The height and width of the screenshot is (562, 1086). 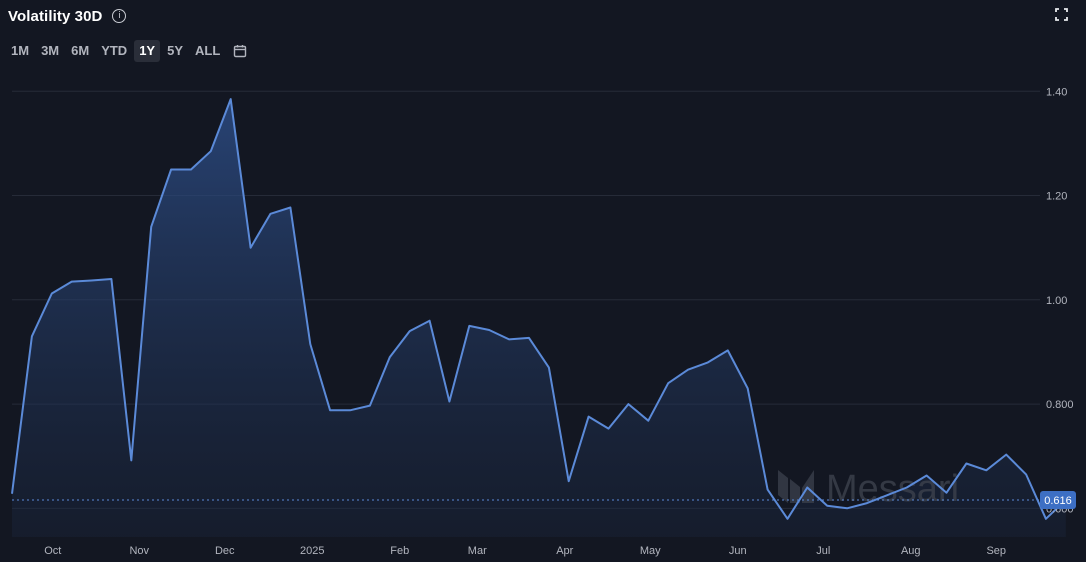 I want to click on x-tick-label: Sep, so click(x=996, y=551).